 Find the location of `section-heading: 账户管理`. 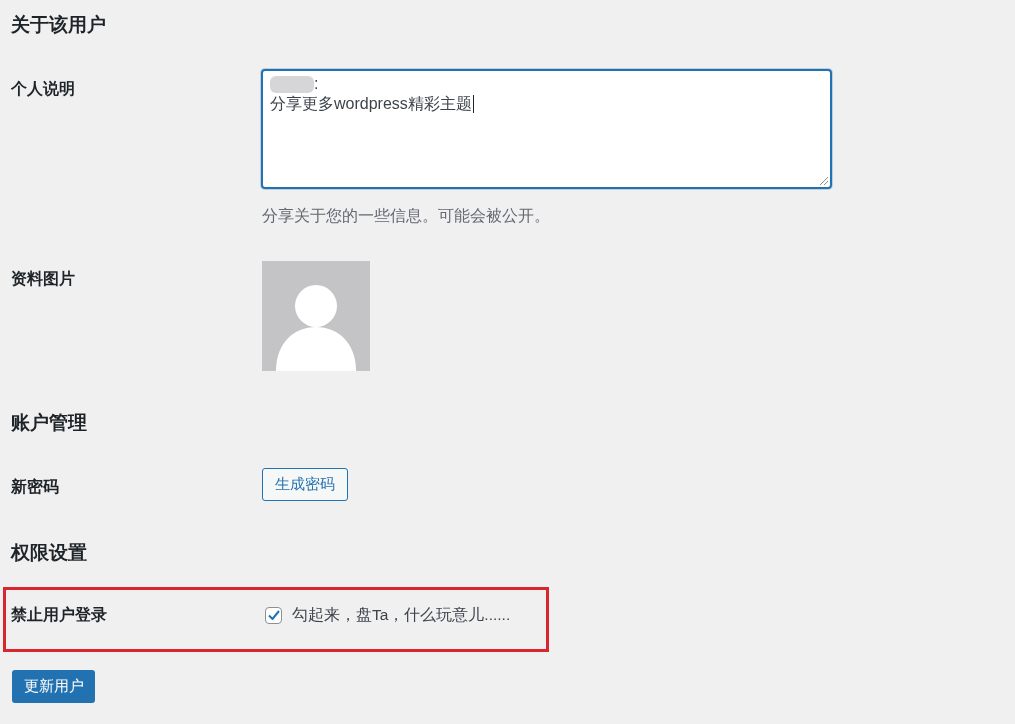

section-heading: 账户管理 is located at coordinates (49, 423).